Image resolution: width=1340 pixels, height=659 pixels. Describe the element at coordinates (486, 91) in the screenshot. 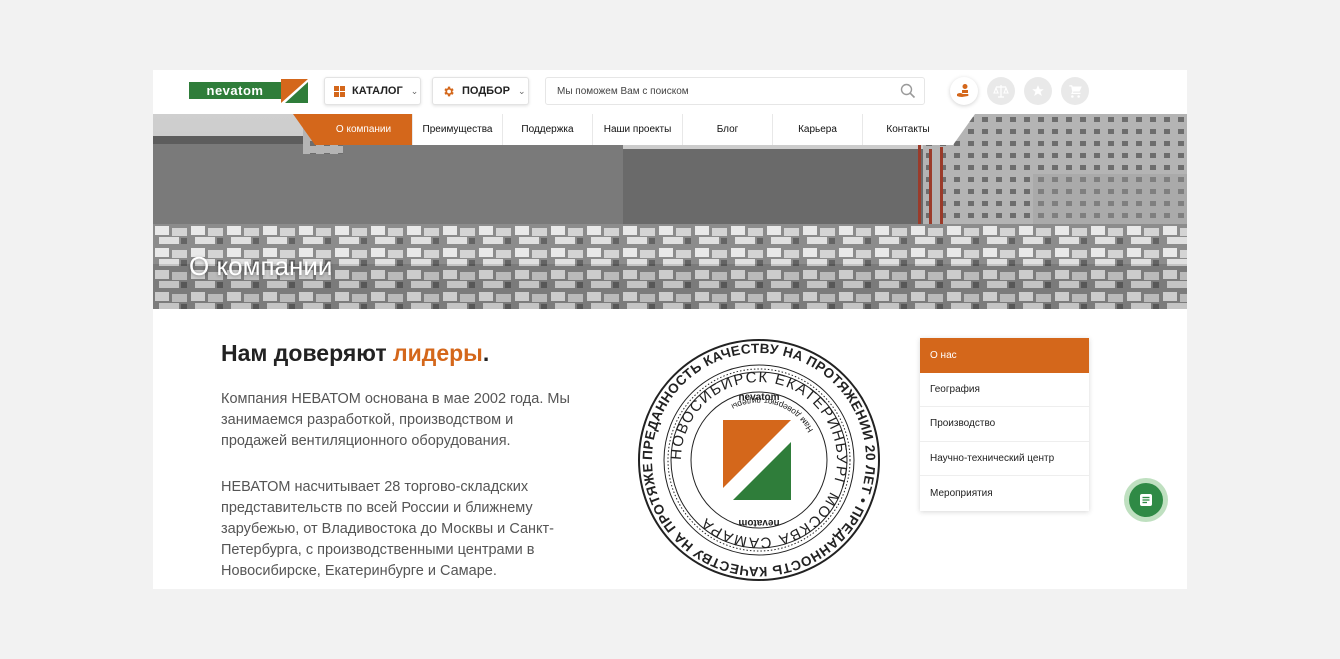

I see `selection-label: ПОДБОР` at that location.